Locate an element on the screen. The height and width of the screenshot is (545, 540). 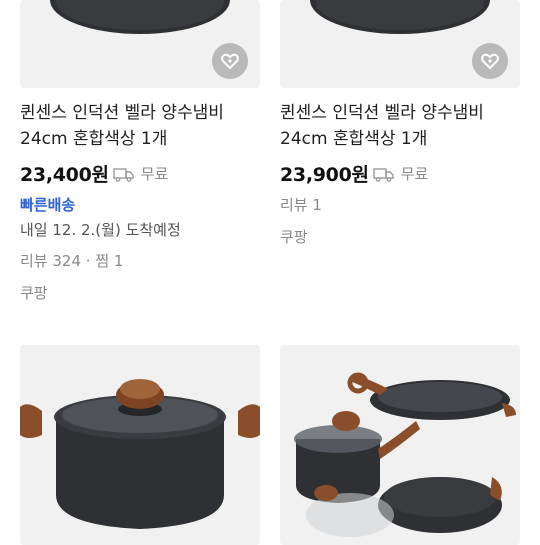
review-meta: 리뷰 1 is located at coordinates (301, 204).